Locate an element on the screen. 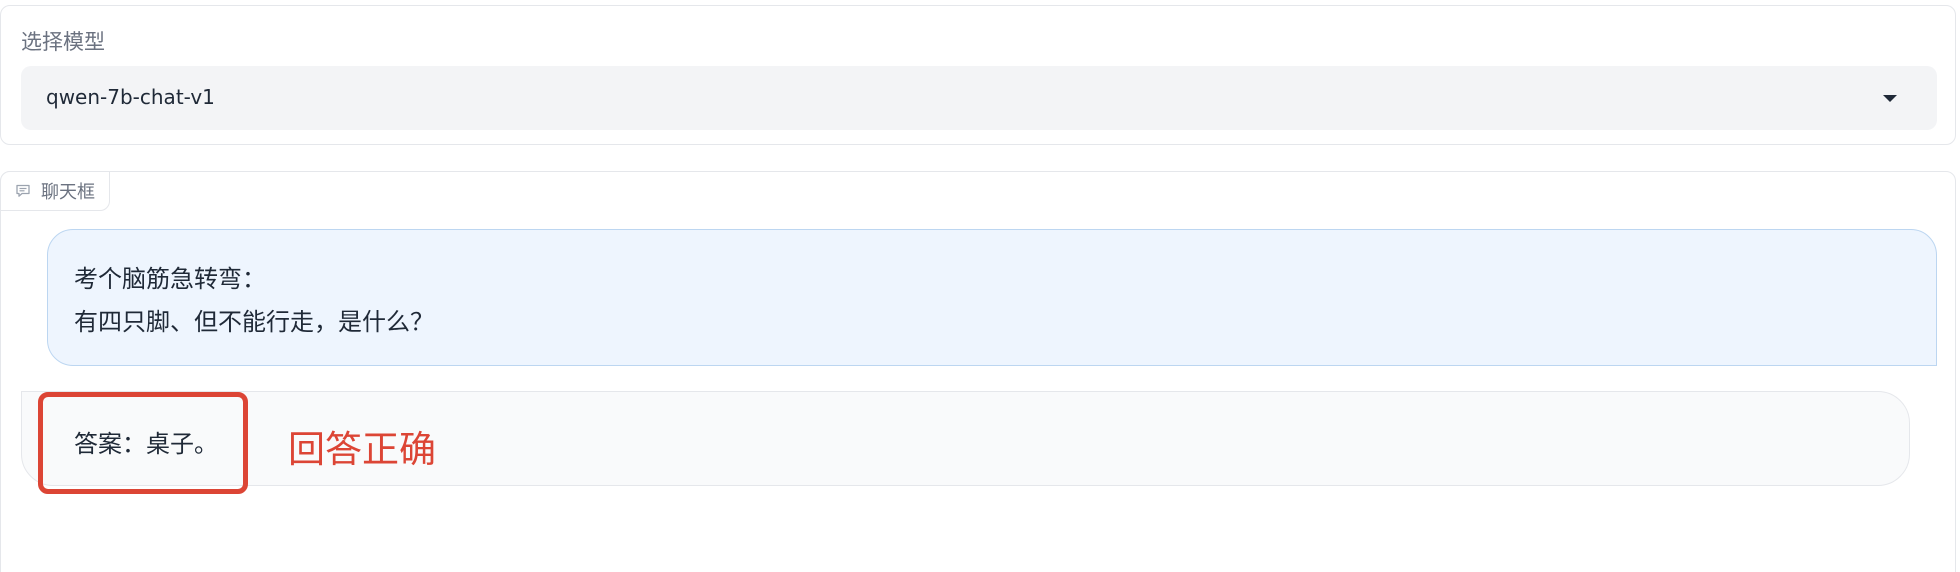  user-message-line: 有四只脚、但不能行走，是什么？ is located at coordinates (254, 322).